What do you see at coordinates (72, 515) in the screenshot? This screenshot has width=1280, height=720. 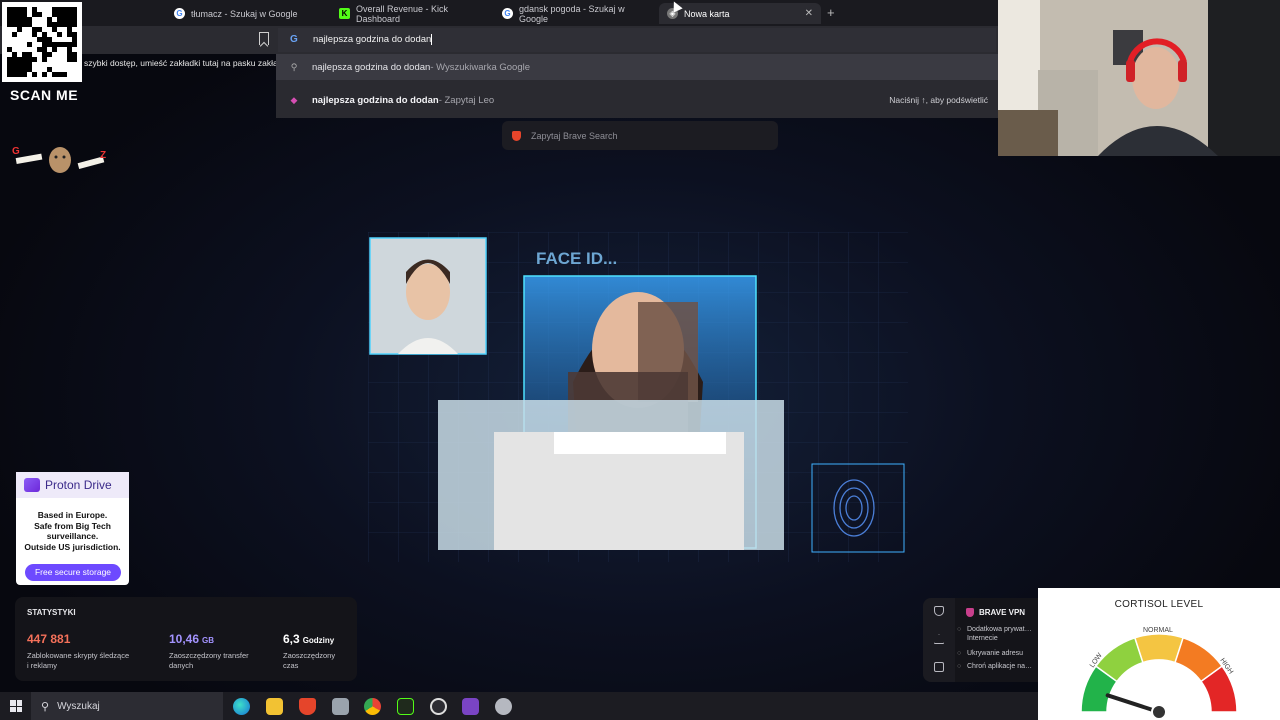 I see `proton-line: Based in Europe.` at bounding box center [72, 515].